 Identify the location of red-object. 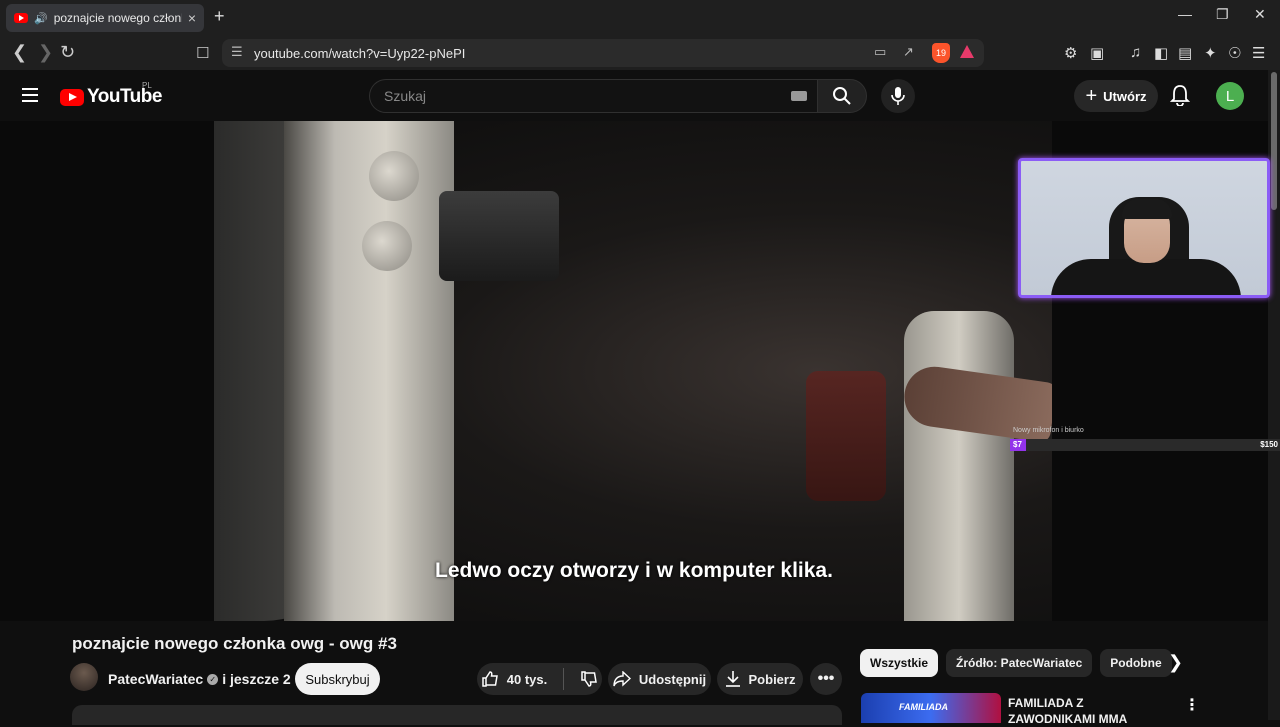
(846, 436).